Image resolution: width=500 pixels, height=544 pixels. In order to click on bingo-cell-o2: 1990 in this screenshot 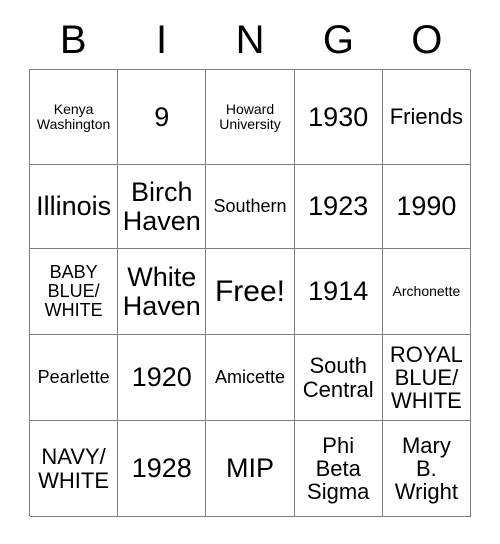, I will do `click(426, 207)`.